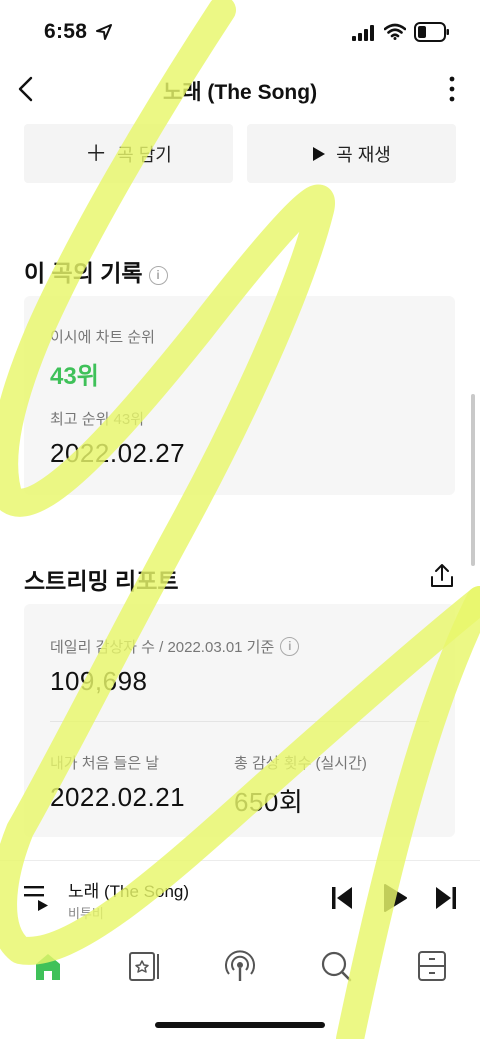 This screenshot has height=1039, width=480. I want to click on daily-listeners-value: 109,698, so click(99, 681).